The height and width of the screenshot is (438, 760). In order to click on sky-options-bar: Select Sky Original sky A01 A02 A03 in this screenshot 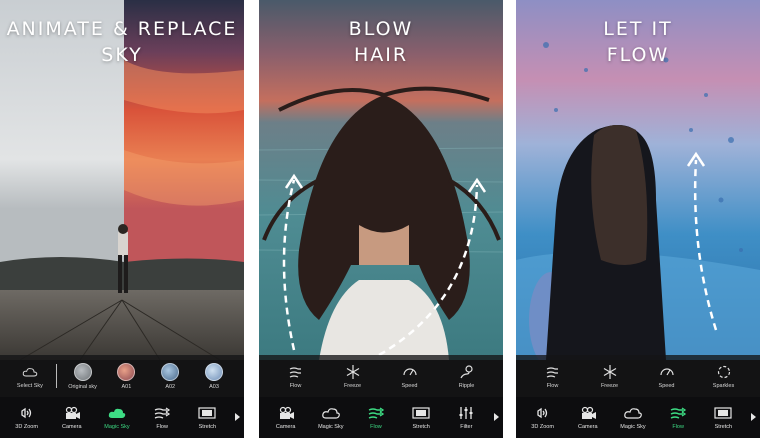, I will do `click(122, 376)`.